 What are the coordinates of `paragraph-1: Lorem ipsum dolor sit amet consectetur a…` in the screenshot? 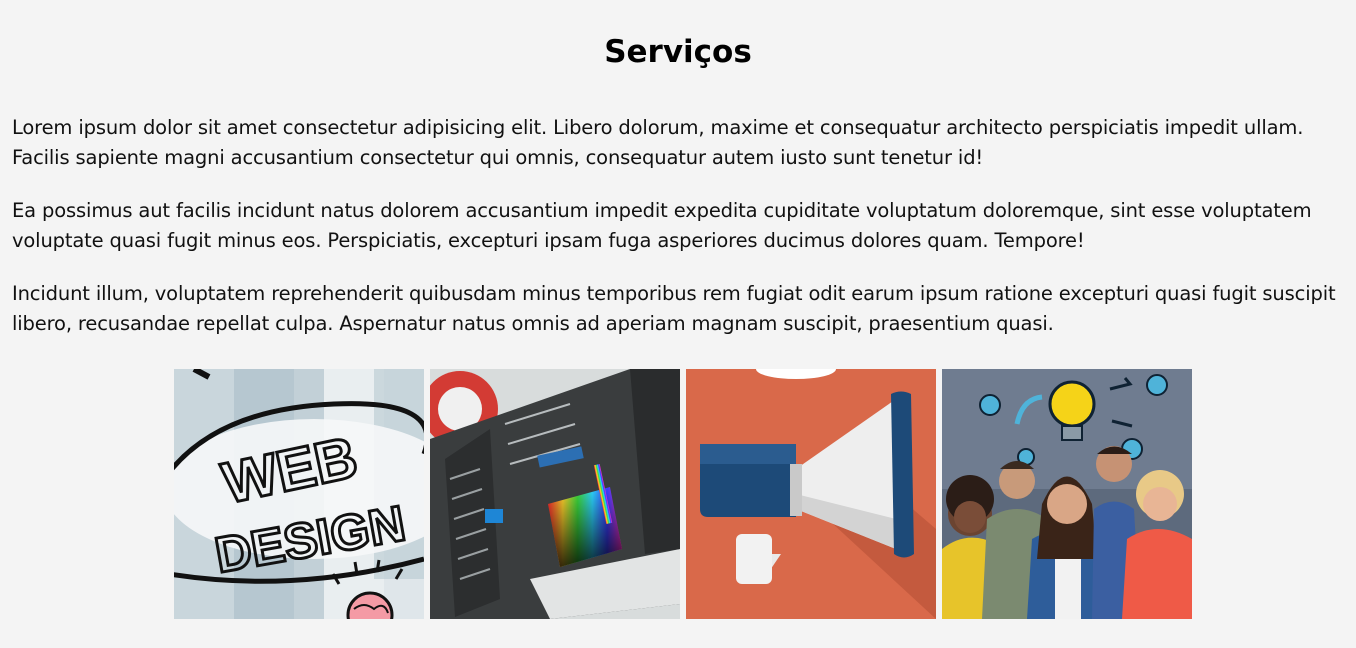 It's located at (658, 142).